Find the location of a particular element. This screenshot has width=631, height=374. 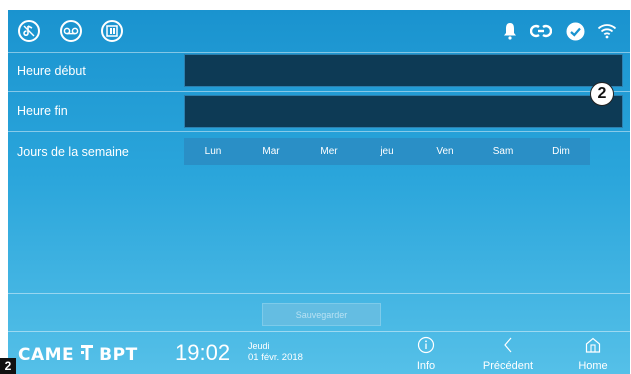

back-label: Précédent is located at coordinates (508, 366).